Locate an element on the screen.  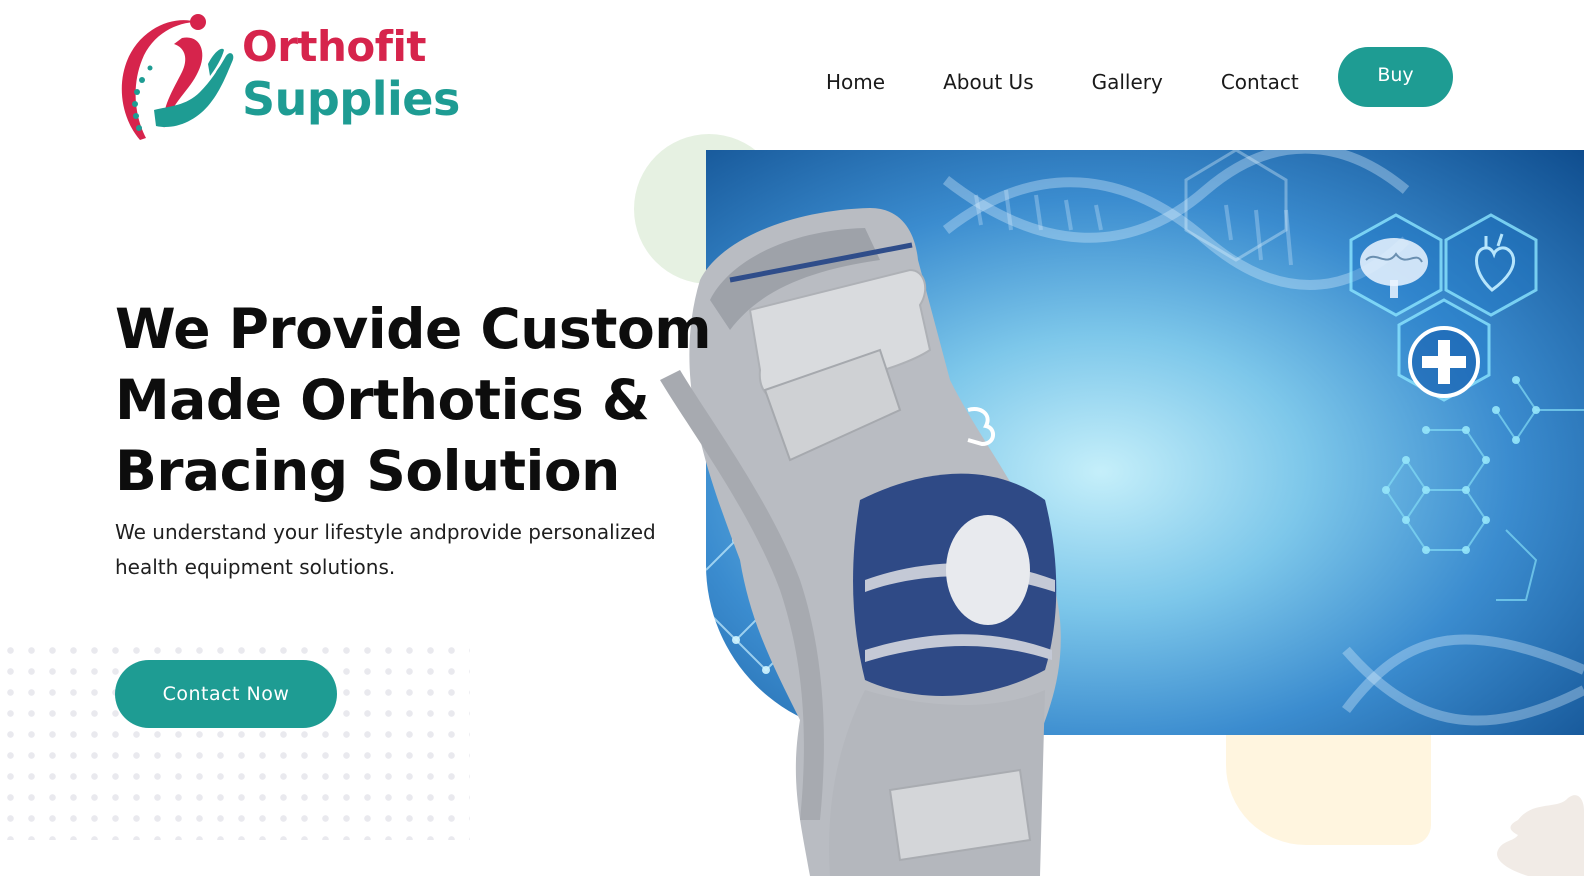
brand-name-line1: Orthofit is located at coordinates (334, 46).